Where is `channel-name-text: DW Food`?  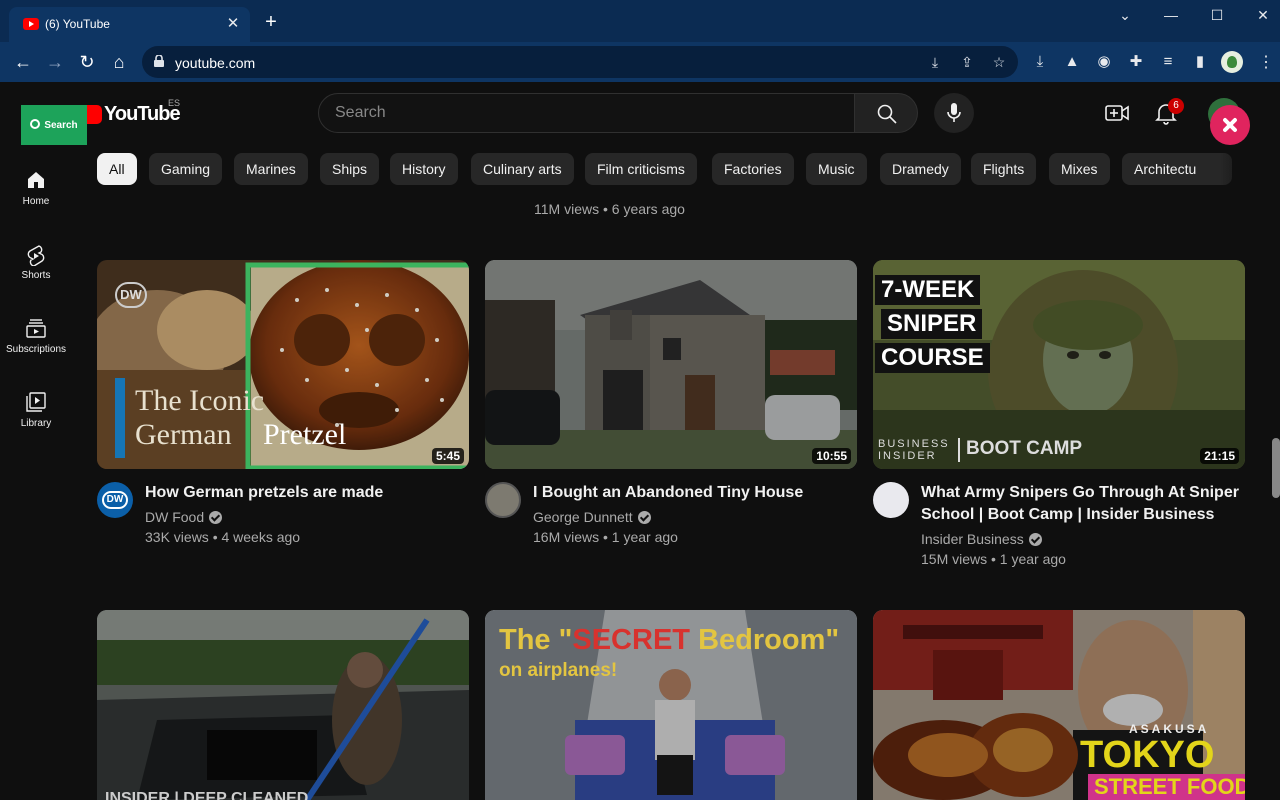 channel-name-text: DW Food is located at coordinates (175, 517).